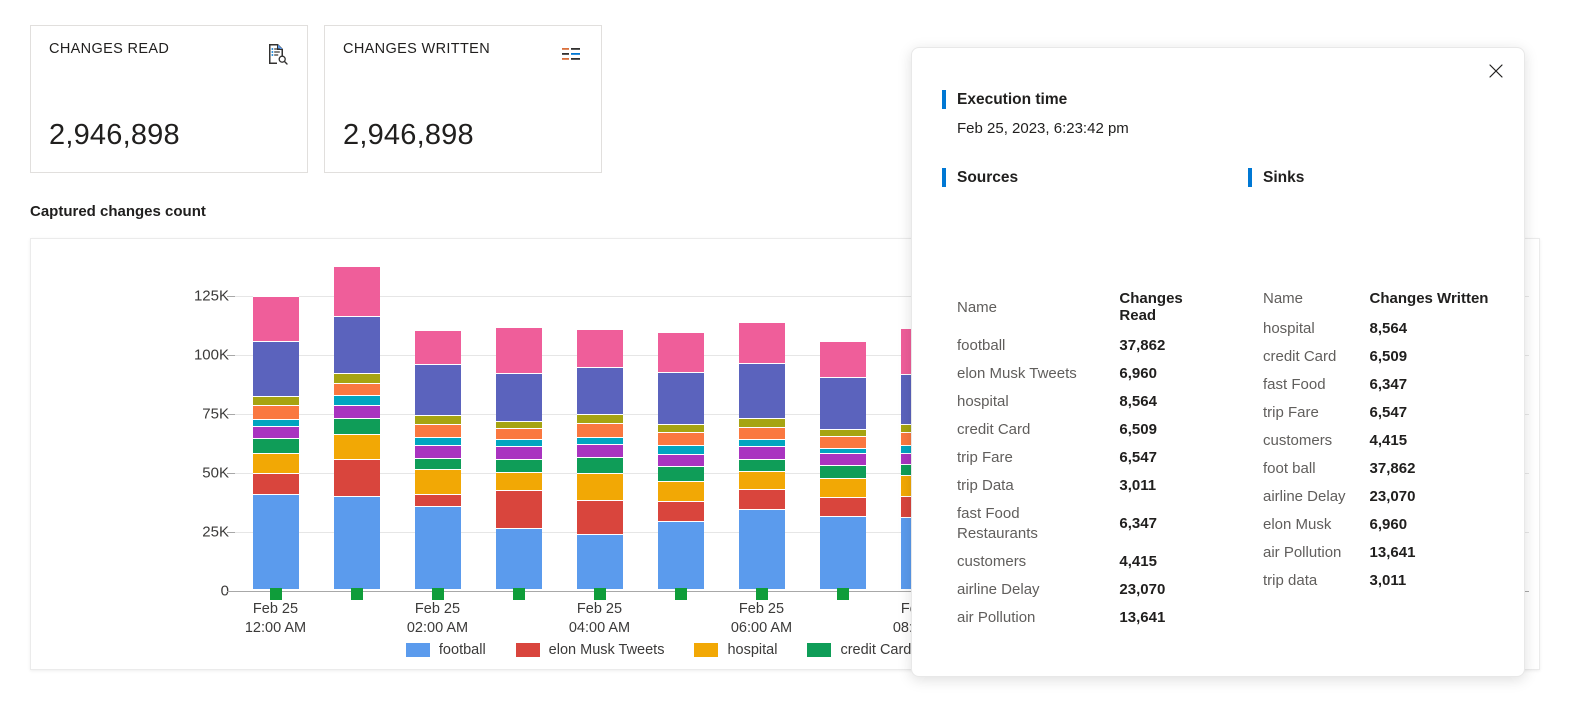 Image resolution: width=1579 pixels, height=706 pixels. I want to click on legend-item: football, so click(445, 650).